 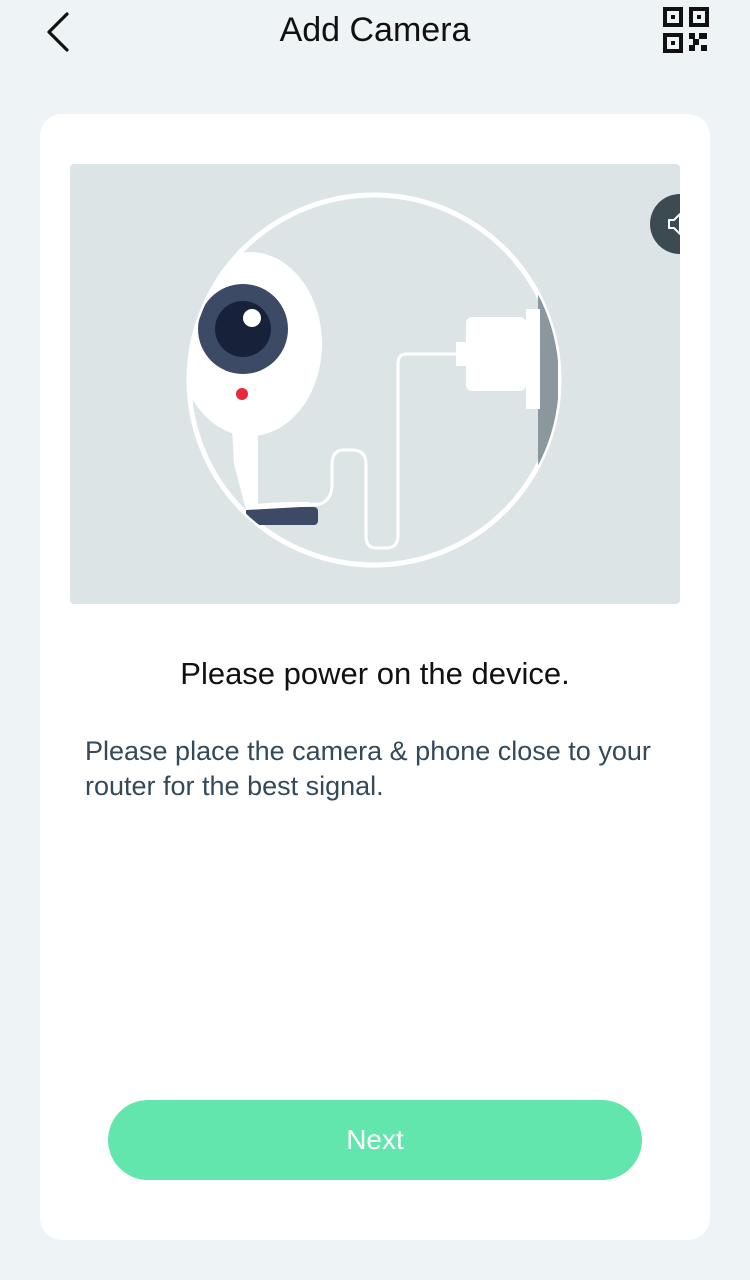 I want to click on qr-scan-button, so click(x=686, y=30).